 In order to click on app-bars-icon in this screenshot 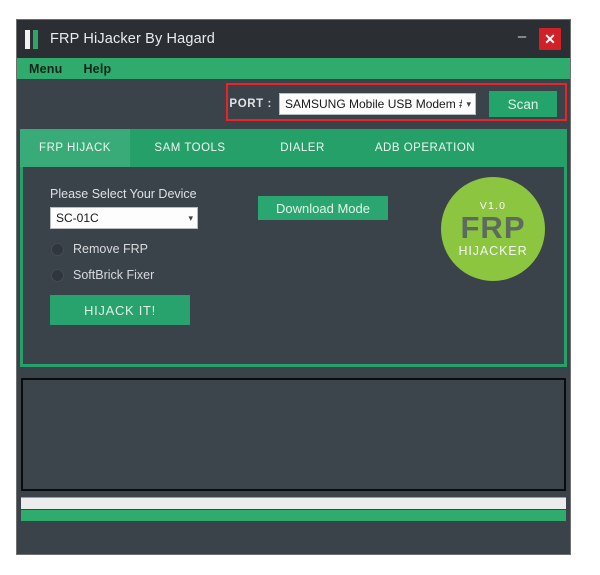, I will do `click(33, 39)`.